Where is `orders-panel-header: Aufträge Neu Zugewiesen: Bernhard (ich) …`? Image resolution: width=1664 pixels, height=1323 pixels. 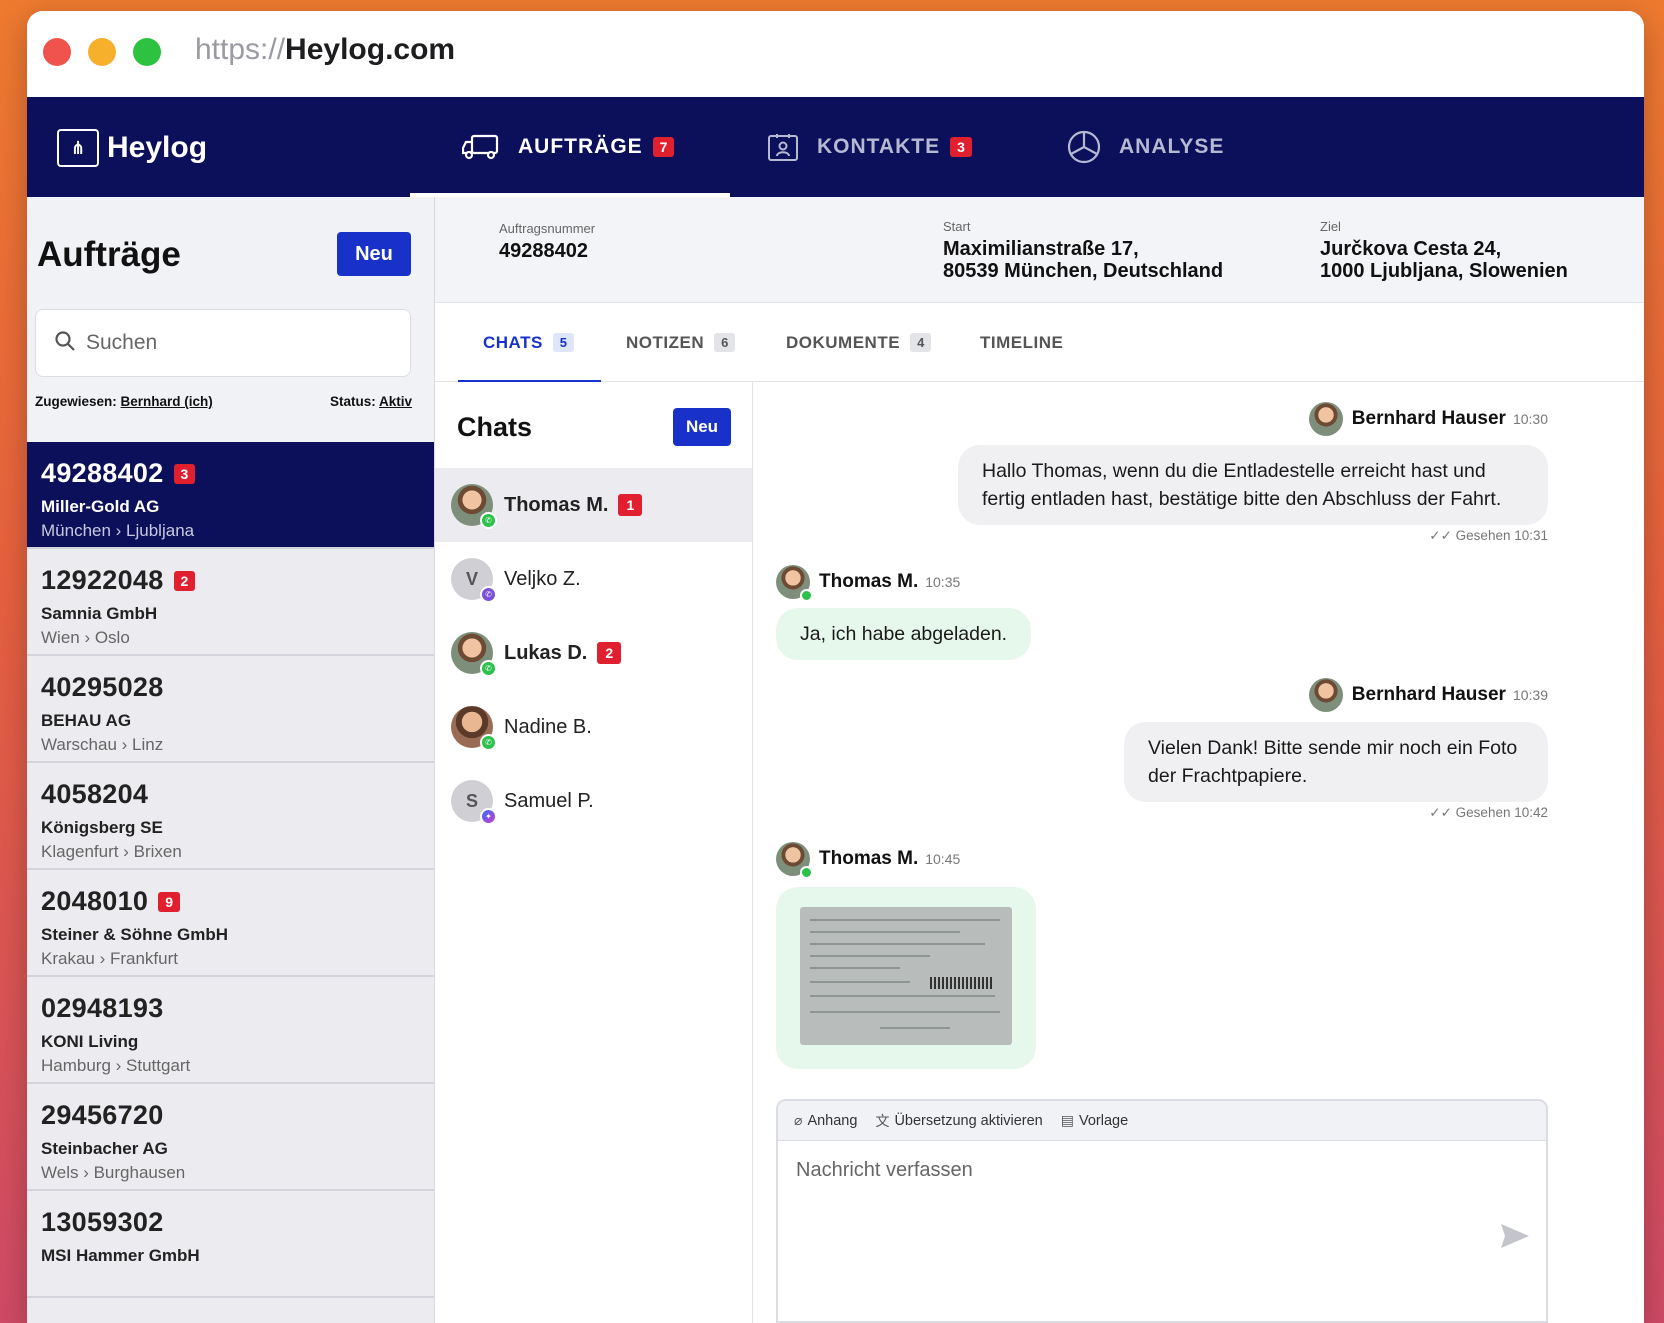
orders-panel-header: Aufträge Neu Zugewiesen: Bernhard (ich) … is located at coordinates (230, 319).